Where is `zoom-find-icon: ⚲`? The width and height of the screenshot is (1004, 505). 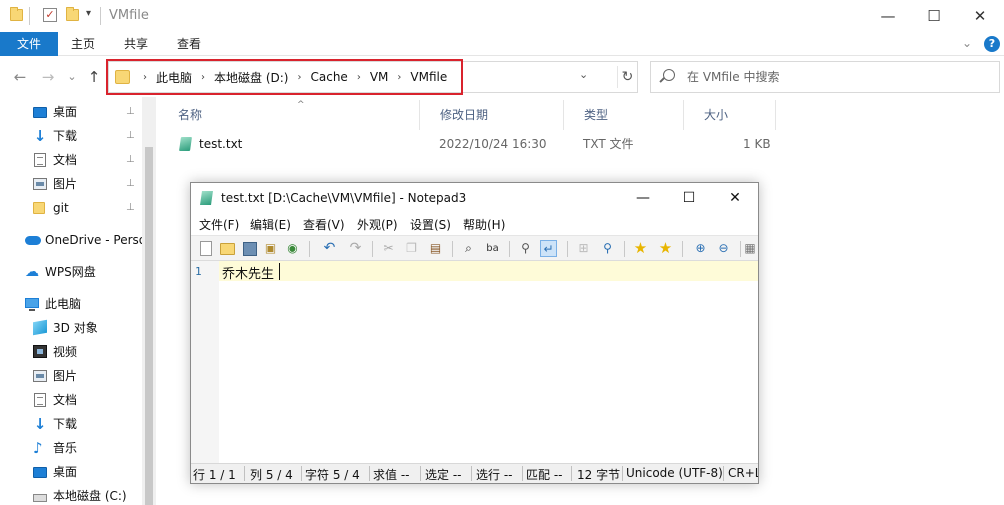 zoom-find-icon: ⚲ is located at coordinates (525, 248).